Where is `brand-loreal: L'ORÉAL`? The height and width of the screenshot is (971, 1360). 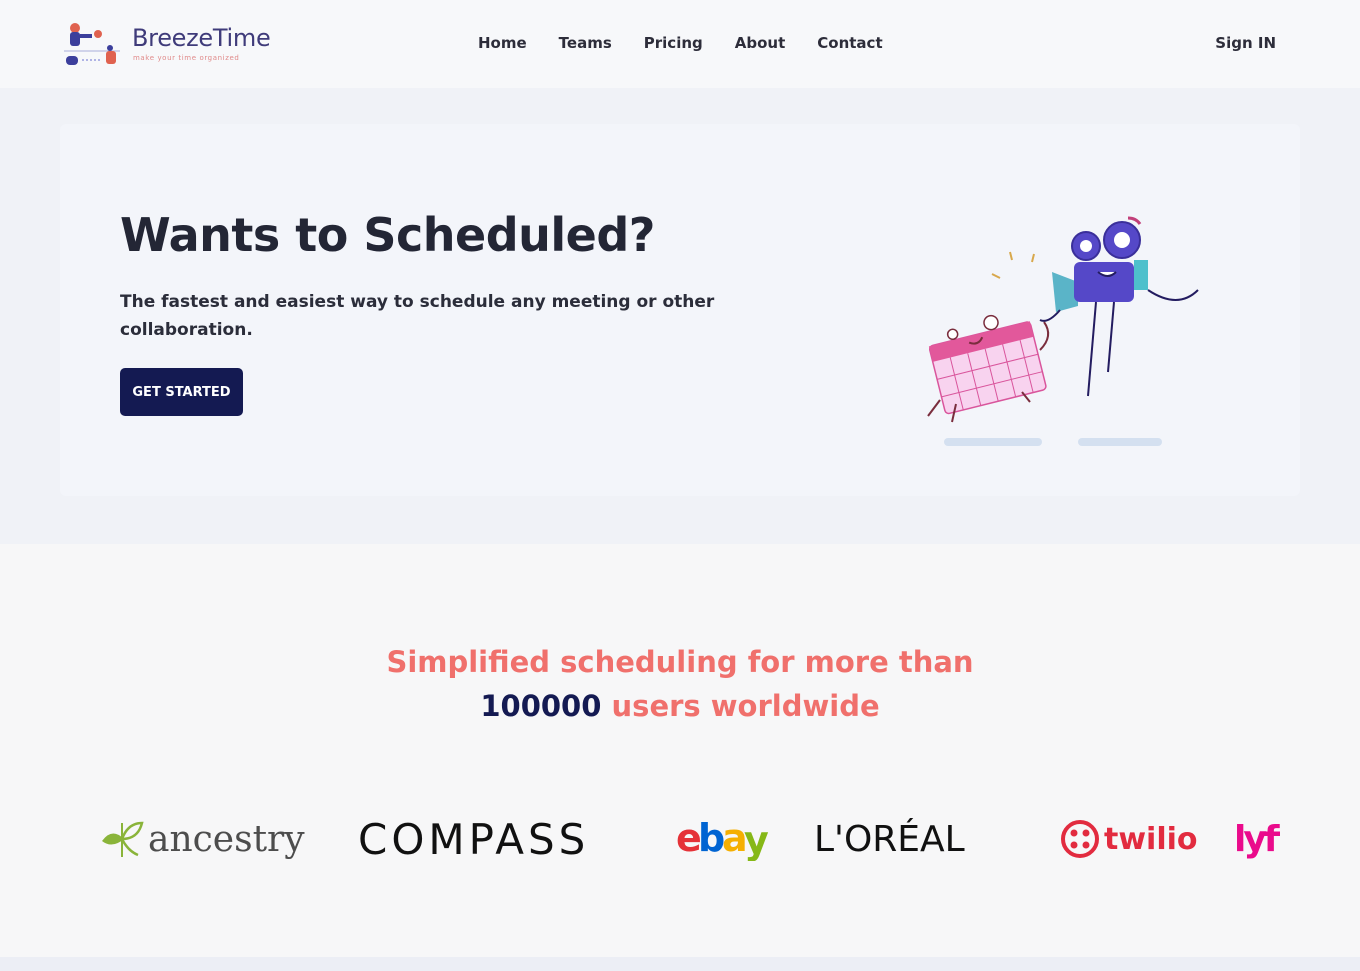
brand-loreal: L'ORÉAL is located at coordinates (889, 839).